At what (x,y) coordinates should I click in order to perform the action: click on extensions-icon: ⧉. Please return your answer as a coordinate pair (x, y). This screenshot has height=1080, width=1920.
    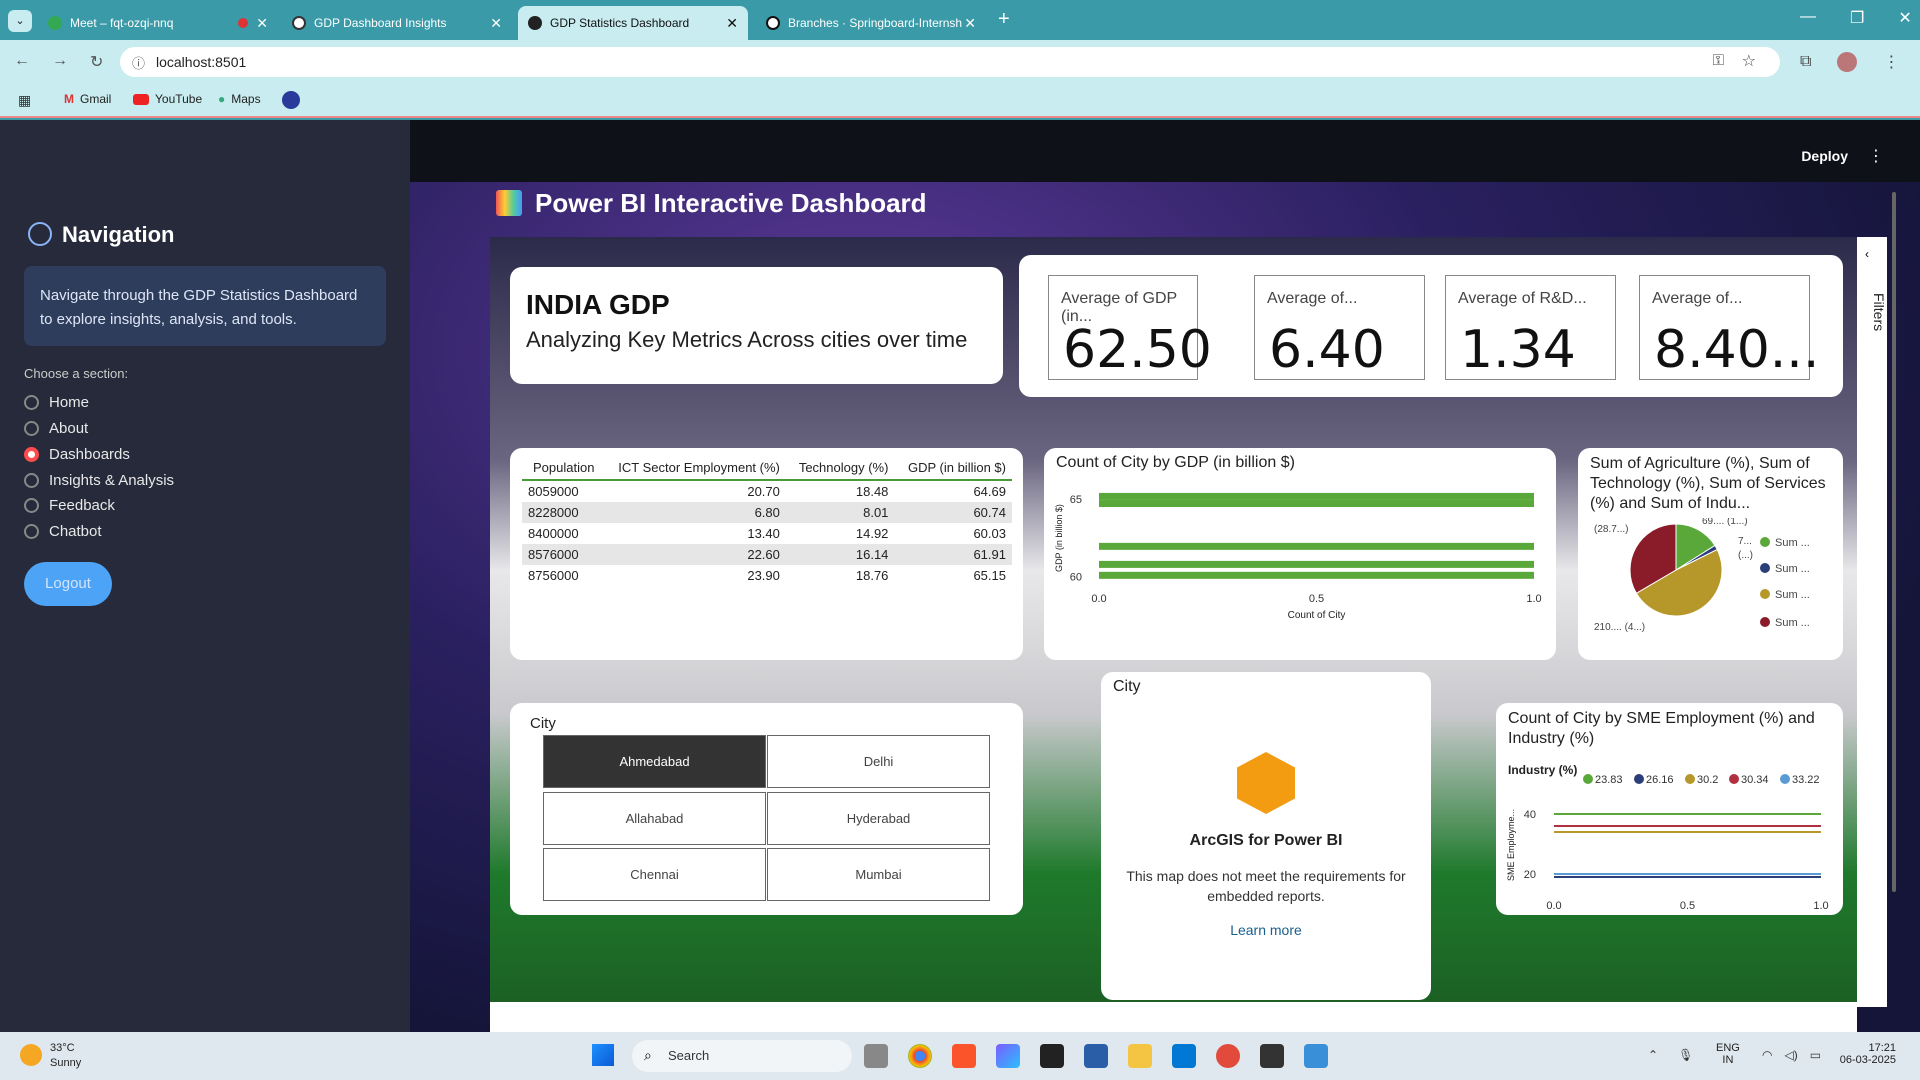
    Looking at the image, I should click on (1805, 62).